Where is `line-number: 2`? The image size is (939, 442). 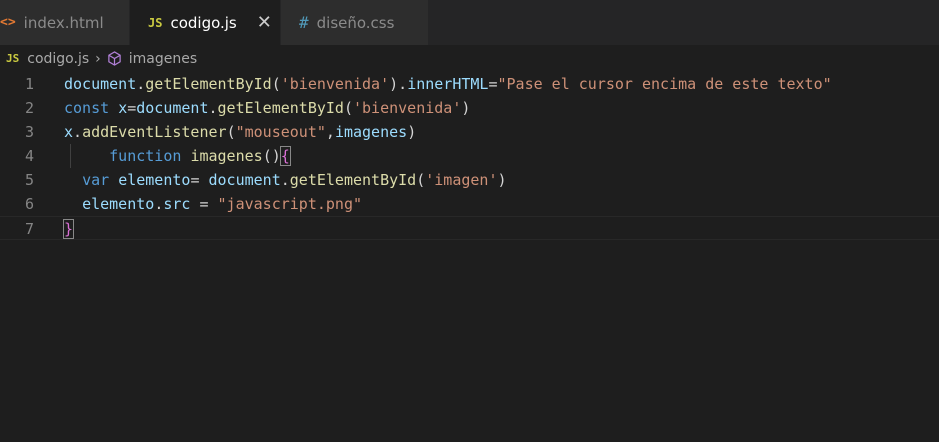 line-number: 2 is located at coordinates (29, 108).